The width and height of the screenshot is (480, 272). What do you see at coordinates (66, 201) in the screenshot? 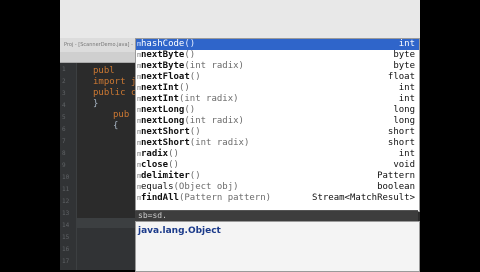
I see `line-number: 12` at bounding box center [66, 201].